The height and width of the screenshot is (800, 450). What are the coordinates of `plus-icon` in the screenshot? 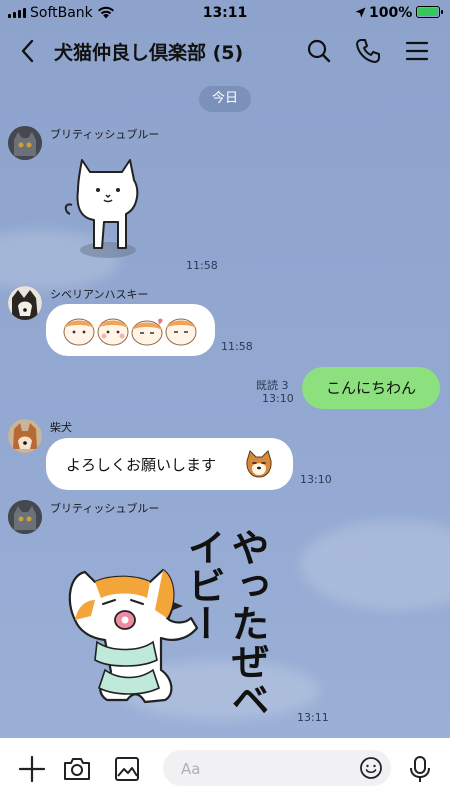 It's located at (32, 769).